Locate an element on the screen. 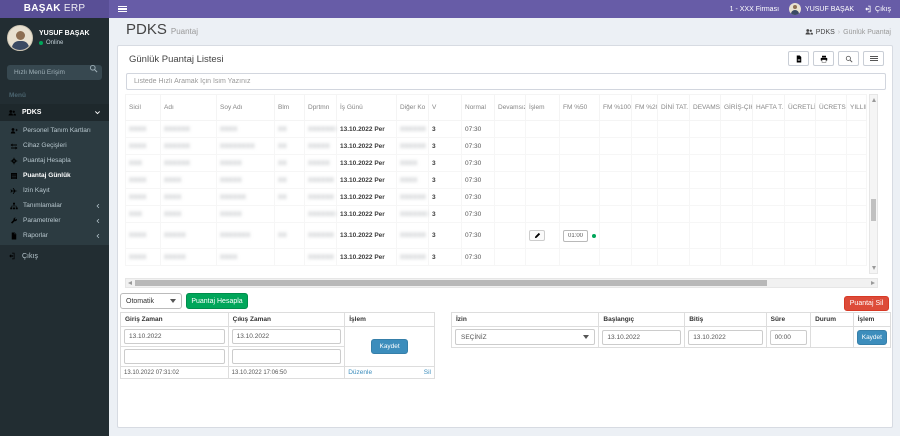 The height and width of the screenshot is (436, 900). column-header: V is located at coordinates (445, 107).